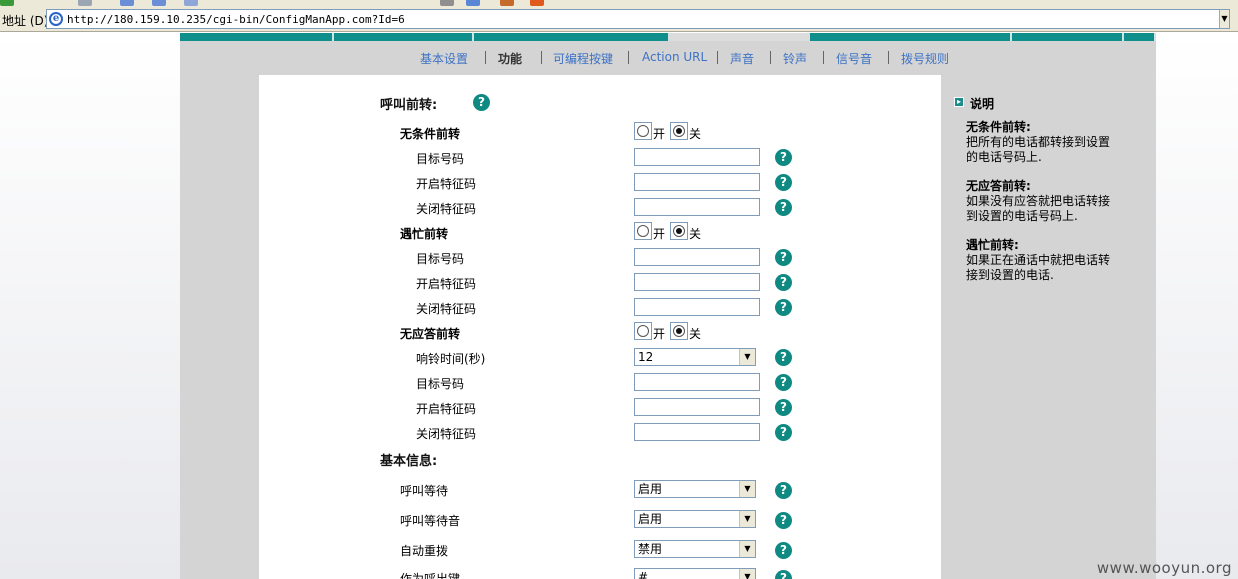 The width and height of the screenshot is (1238, 579). What do you see at coordinates (679, 331) in the screenshot?
I see `no-answer-forward-off-radio` at bounding box center [679, 331].